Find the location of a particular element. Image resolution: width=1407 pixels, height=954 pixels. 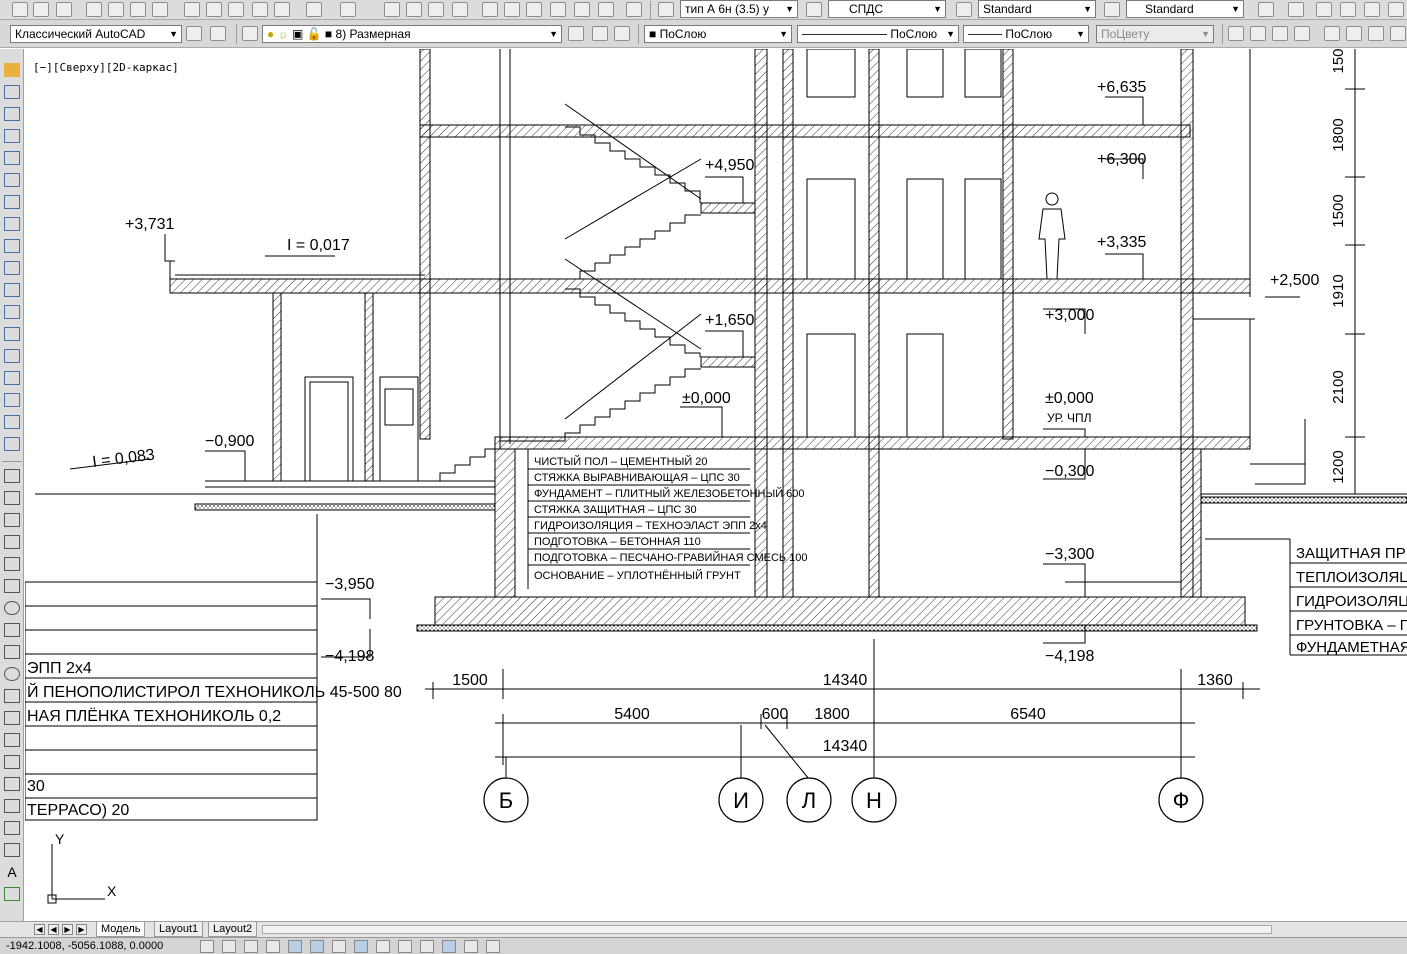

dim-style-dropdown: СПДС ▼ is located at coordinates (887, 9).